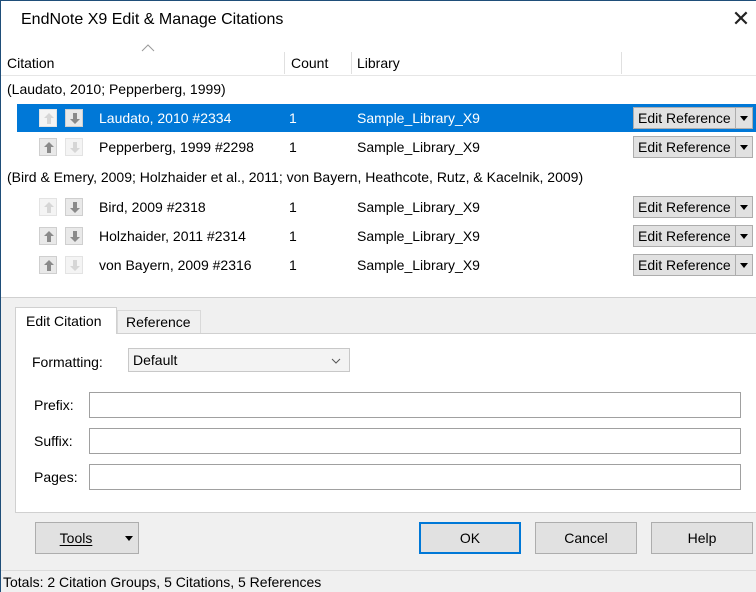 The image size is (756, 592). What do you see at coordinates (56, 477) in the screenshot?
I see `pages-label: Pages:` at bounding box center [56, 477].